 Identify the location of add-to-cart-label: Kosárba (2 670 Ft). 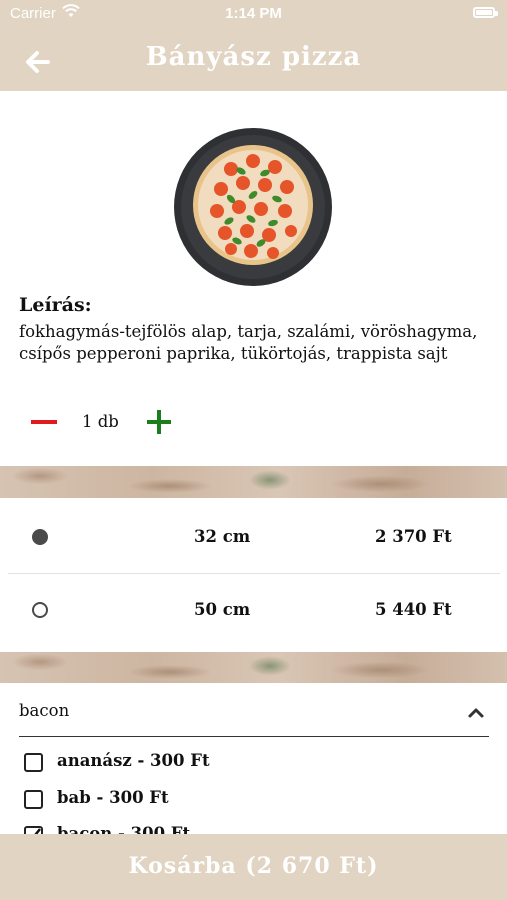
(253, 866).